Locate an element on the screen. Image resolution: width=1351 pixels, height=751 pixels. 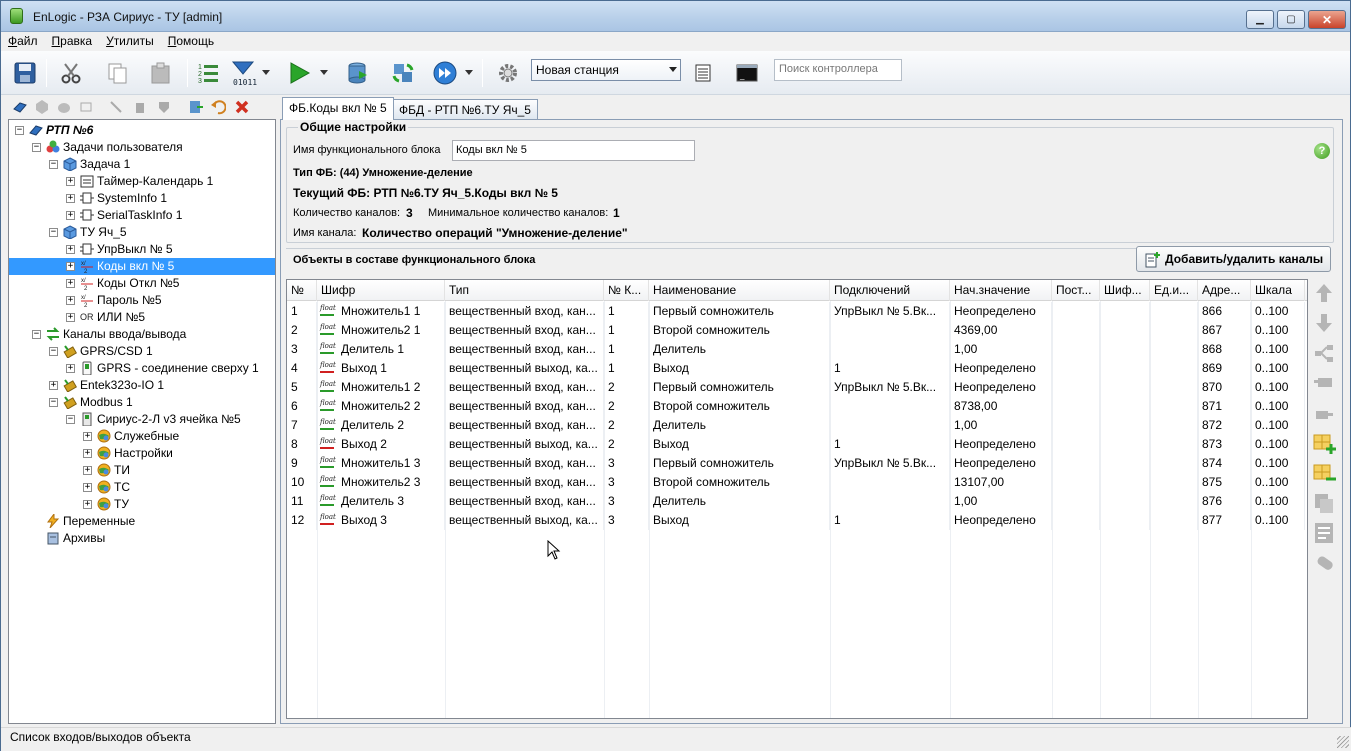
fast-forward-dropdown-icon is located at coordinates (469, 73).